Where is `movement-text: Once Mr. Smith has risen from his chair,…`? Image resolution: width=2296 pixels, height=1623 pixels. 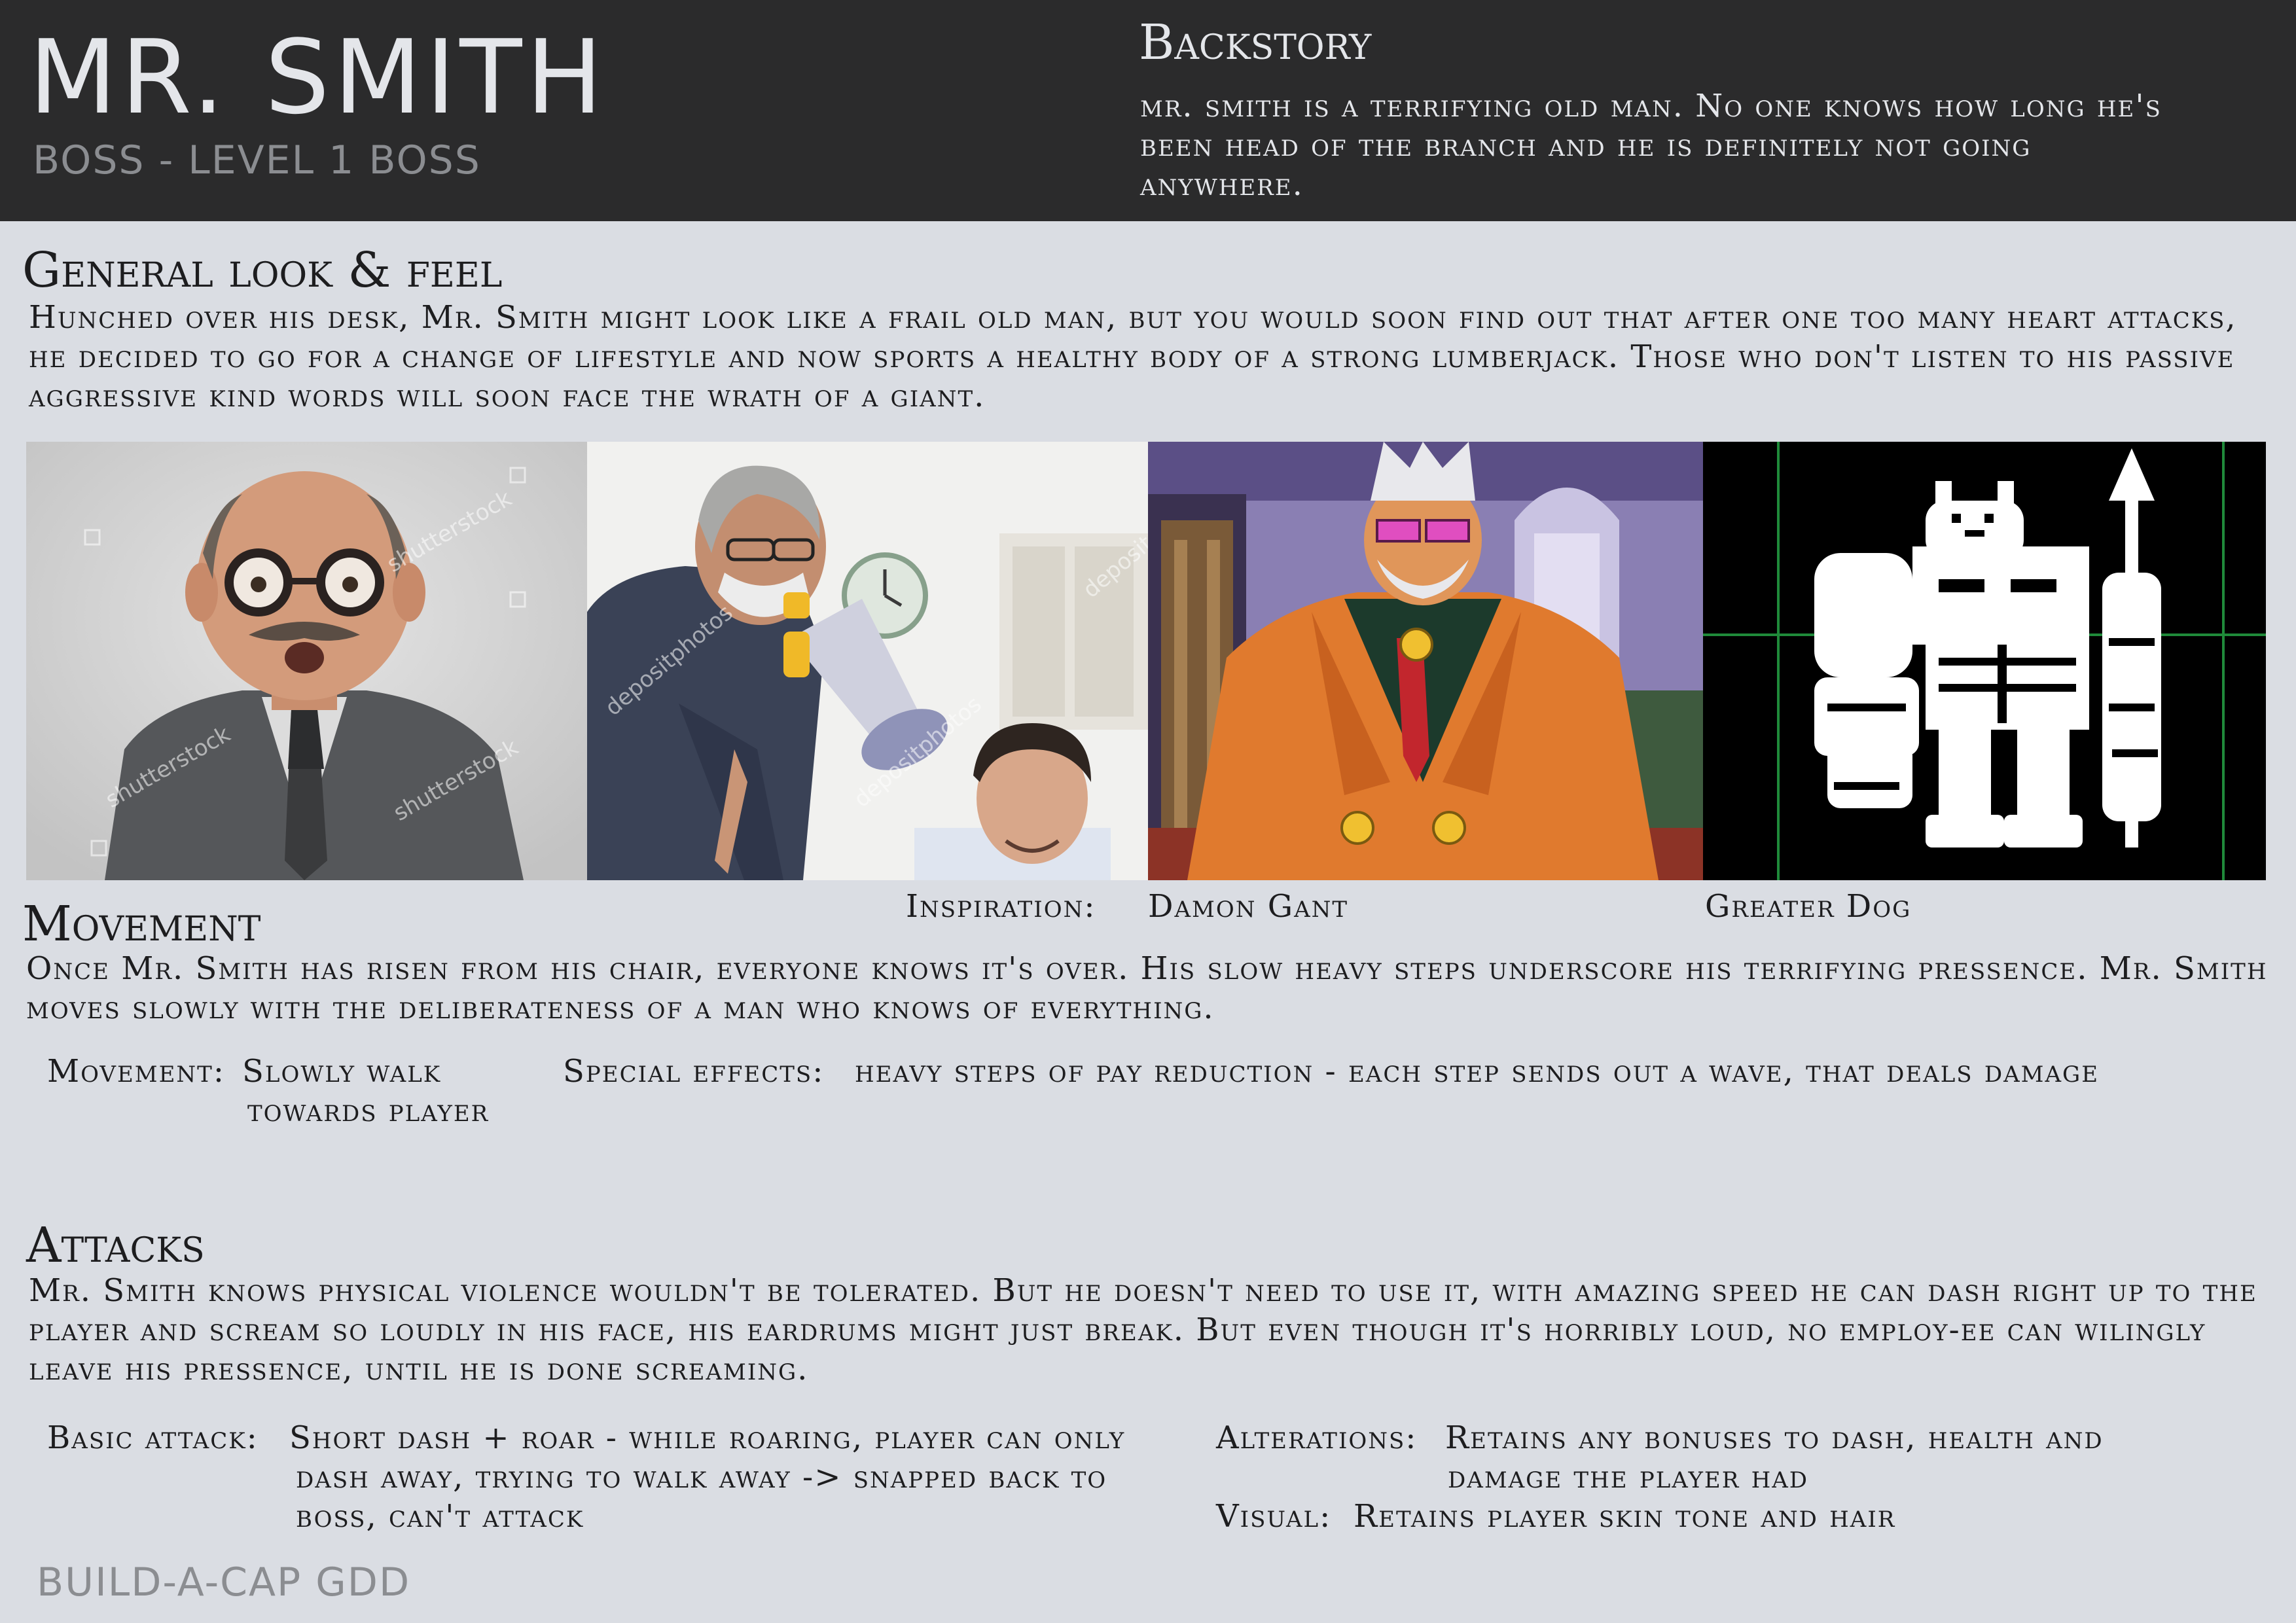 movement-text: Once Mr. Smith has risen from his chair,… is located at coordinates (1147, 988).